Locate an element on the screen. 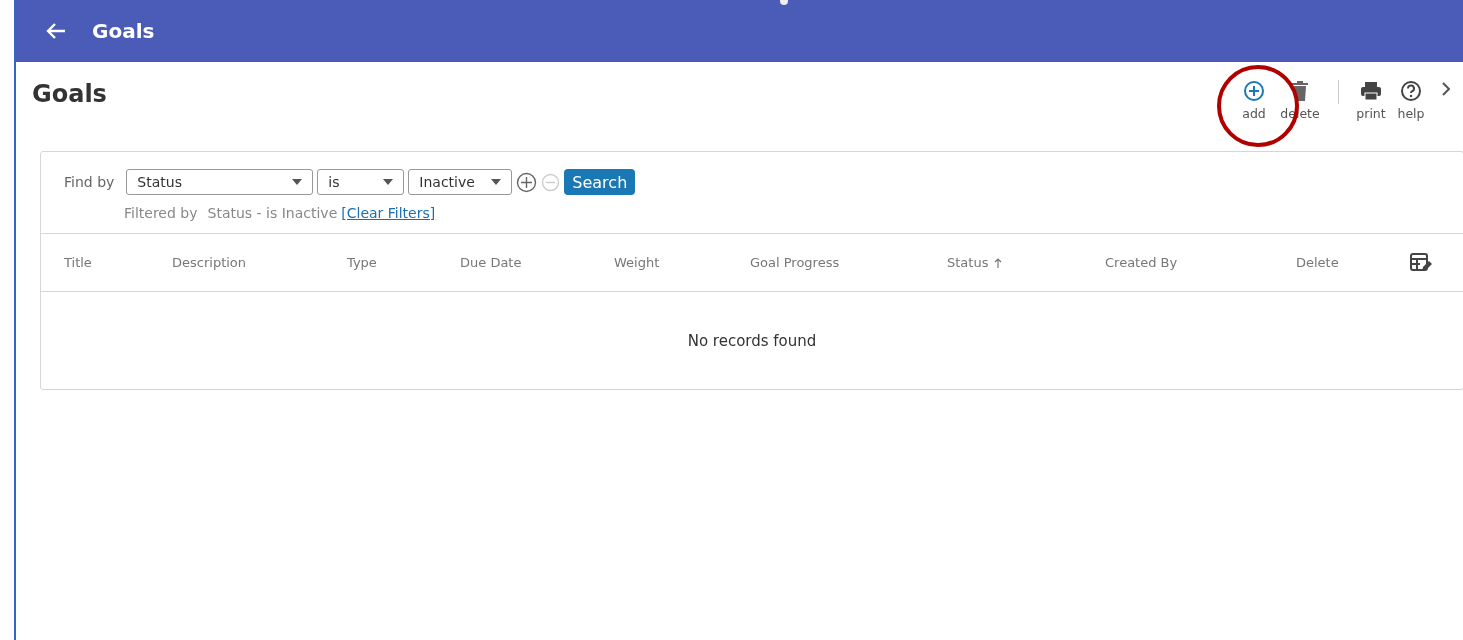 This screenshot has height=640, width=1463. column-header: Type is located at coordinates (403, 262).